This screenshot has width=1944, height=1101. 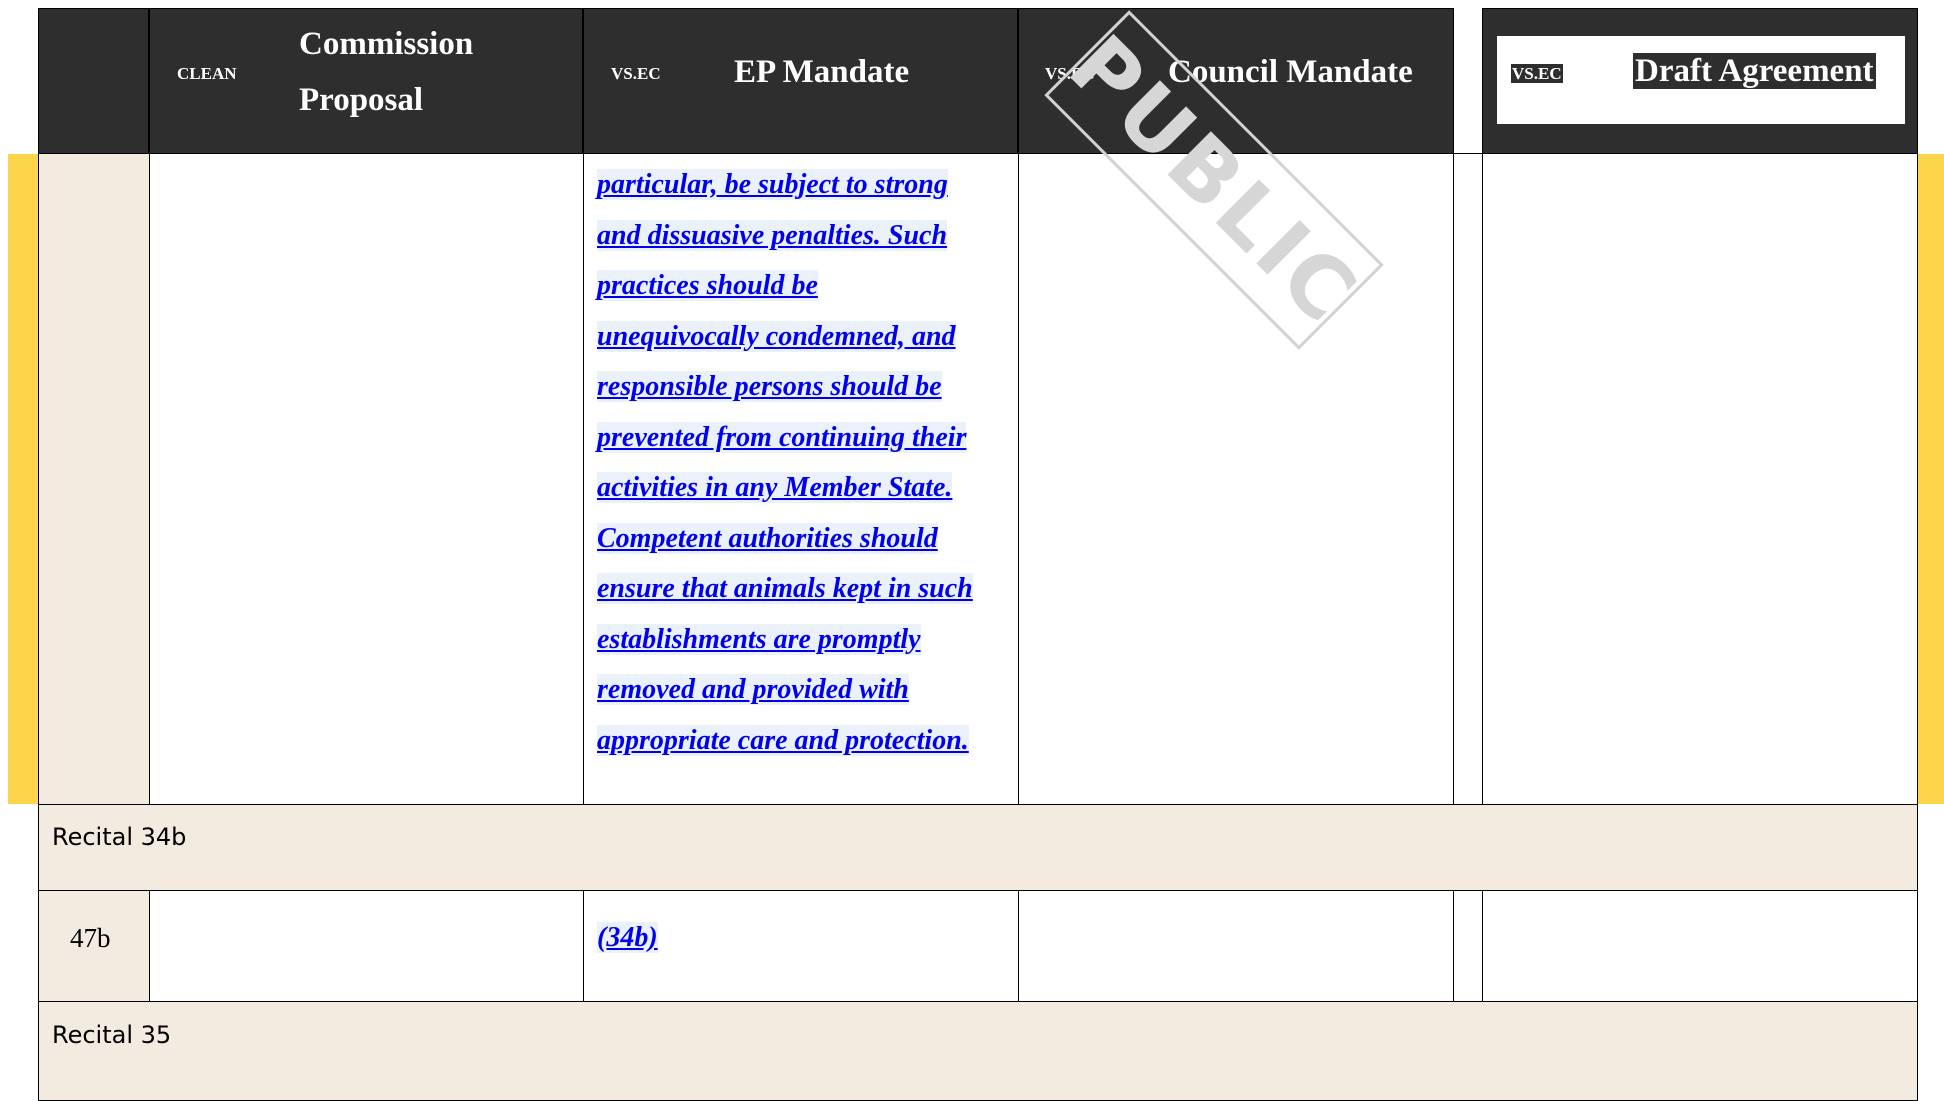 What do you see at coordinates (772, 235) in the screenshot?
I see `ep-amendment-line-text: and dissuasive penalties. Such` at bounding box center [772, 235].